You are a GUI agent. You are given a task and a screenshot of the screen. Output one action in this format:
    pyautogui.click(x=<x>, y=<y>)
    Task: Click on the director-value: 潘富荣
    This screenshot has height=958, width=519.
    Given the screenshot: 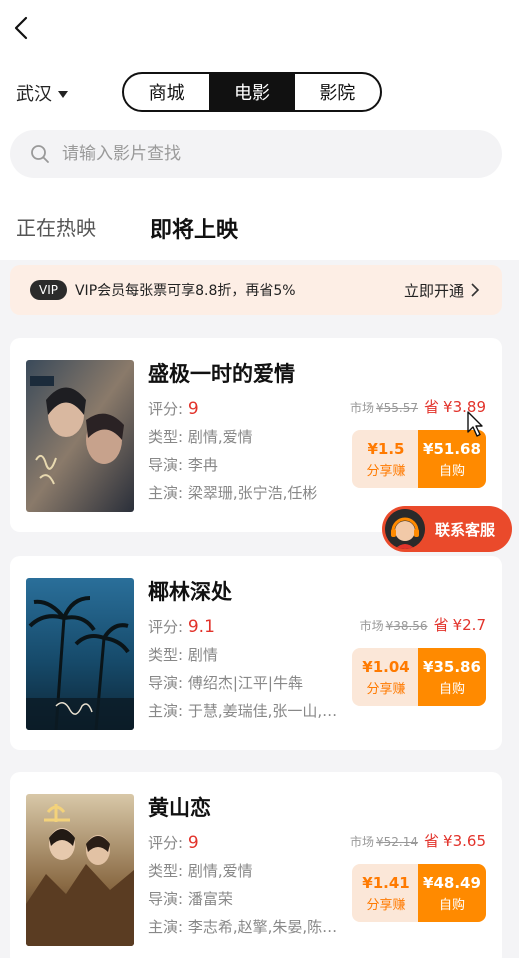 What is the action you would take?
    pyautogui.click(x=210, y=899)
    